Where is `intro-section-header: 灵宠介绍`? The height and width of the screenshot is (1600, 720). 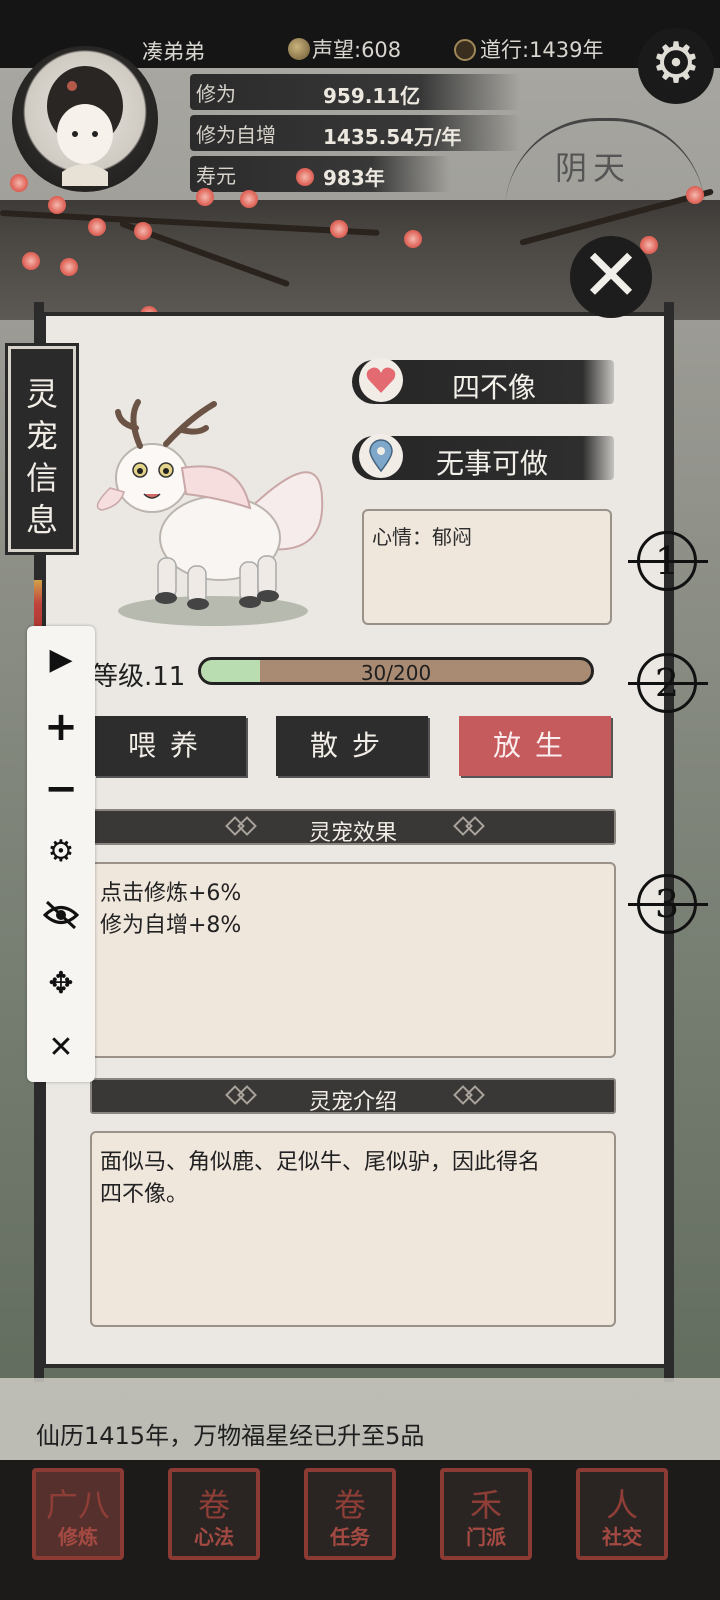 intro-section-header: 灵宠介绍 is located at coordinates (353, 1096).